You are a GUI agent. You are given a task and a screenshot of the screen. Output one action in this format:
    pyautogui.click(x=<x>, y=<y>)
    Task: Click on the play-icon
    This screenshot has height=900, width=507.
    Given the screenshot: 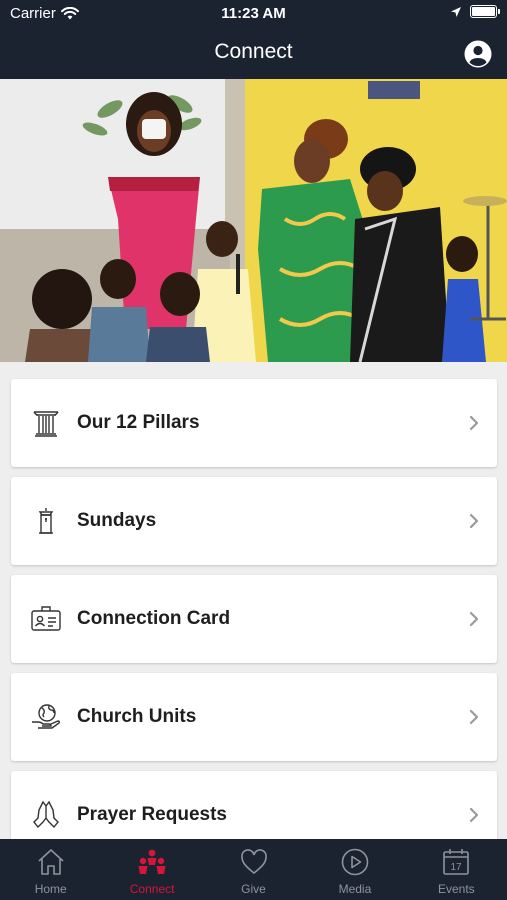 What is the action you would take?
    pyautogui.click(x=355, y=862)
    